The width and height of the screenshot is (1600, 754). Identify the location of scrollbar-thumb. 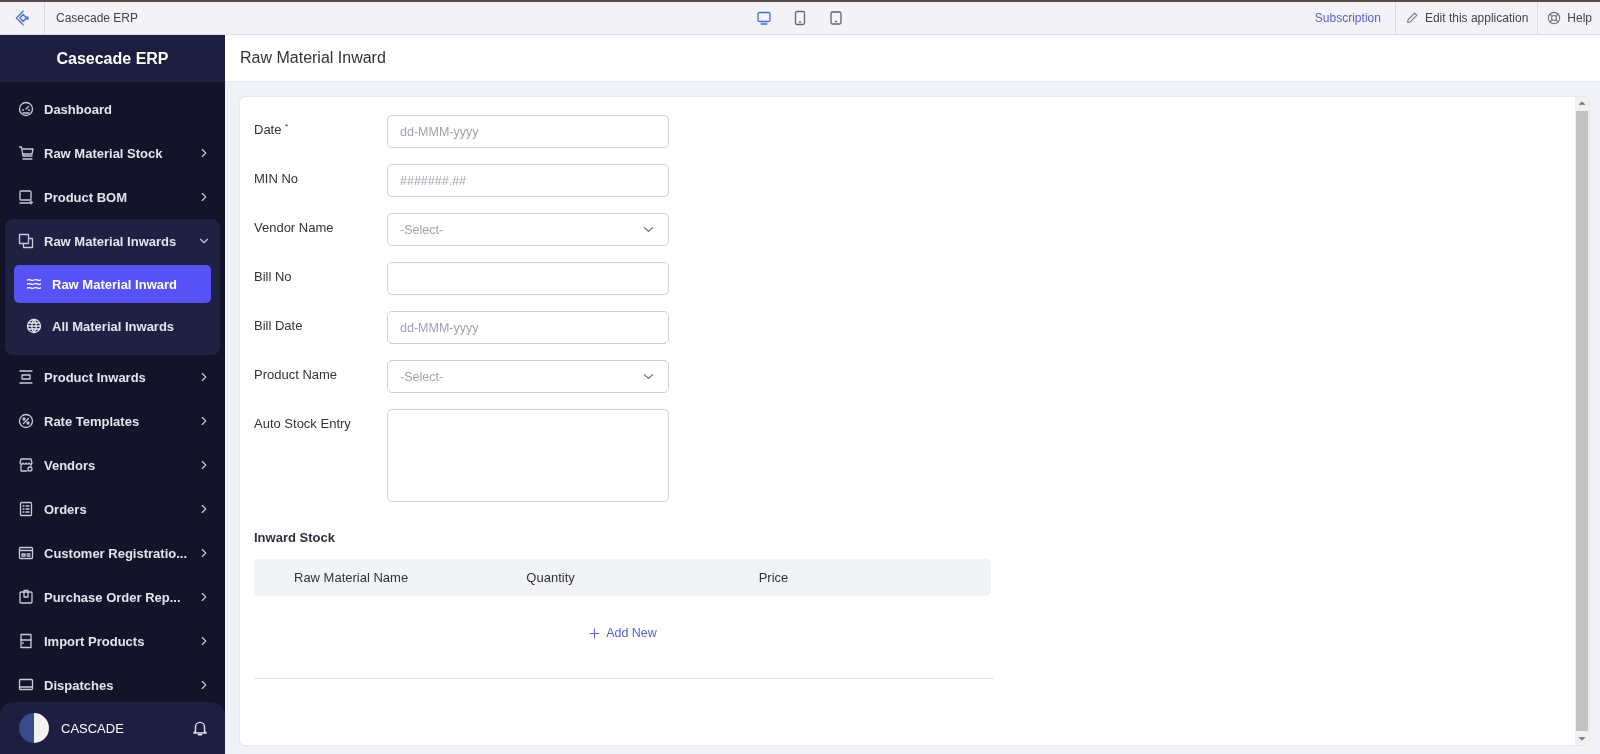
(1582, 421).